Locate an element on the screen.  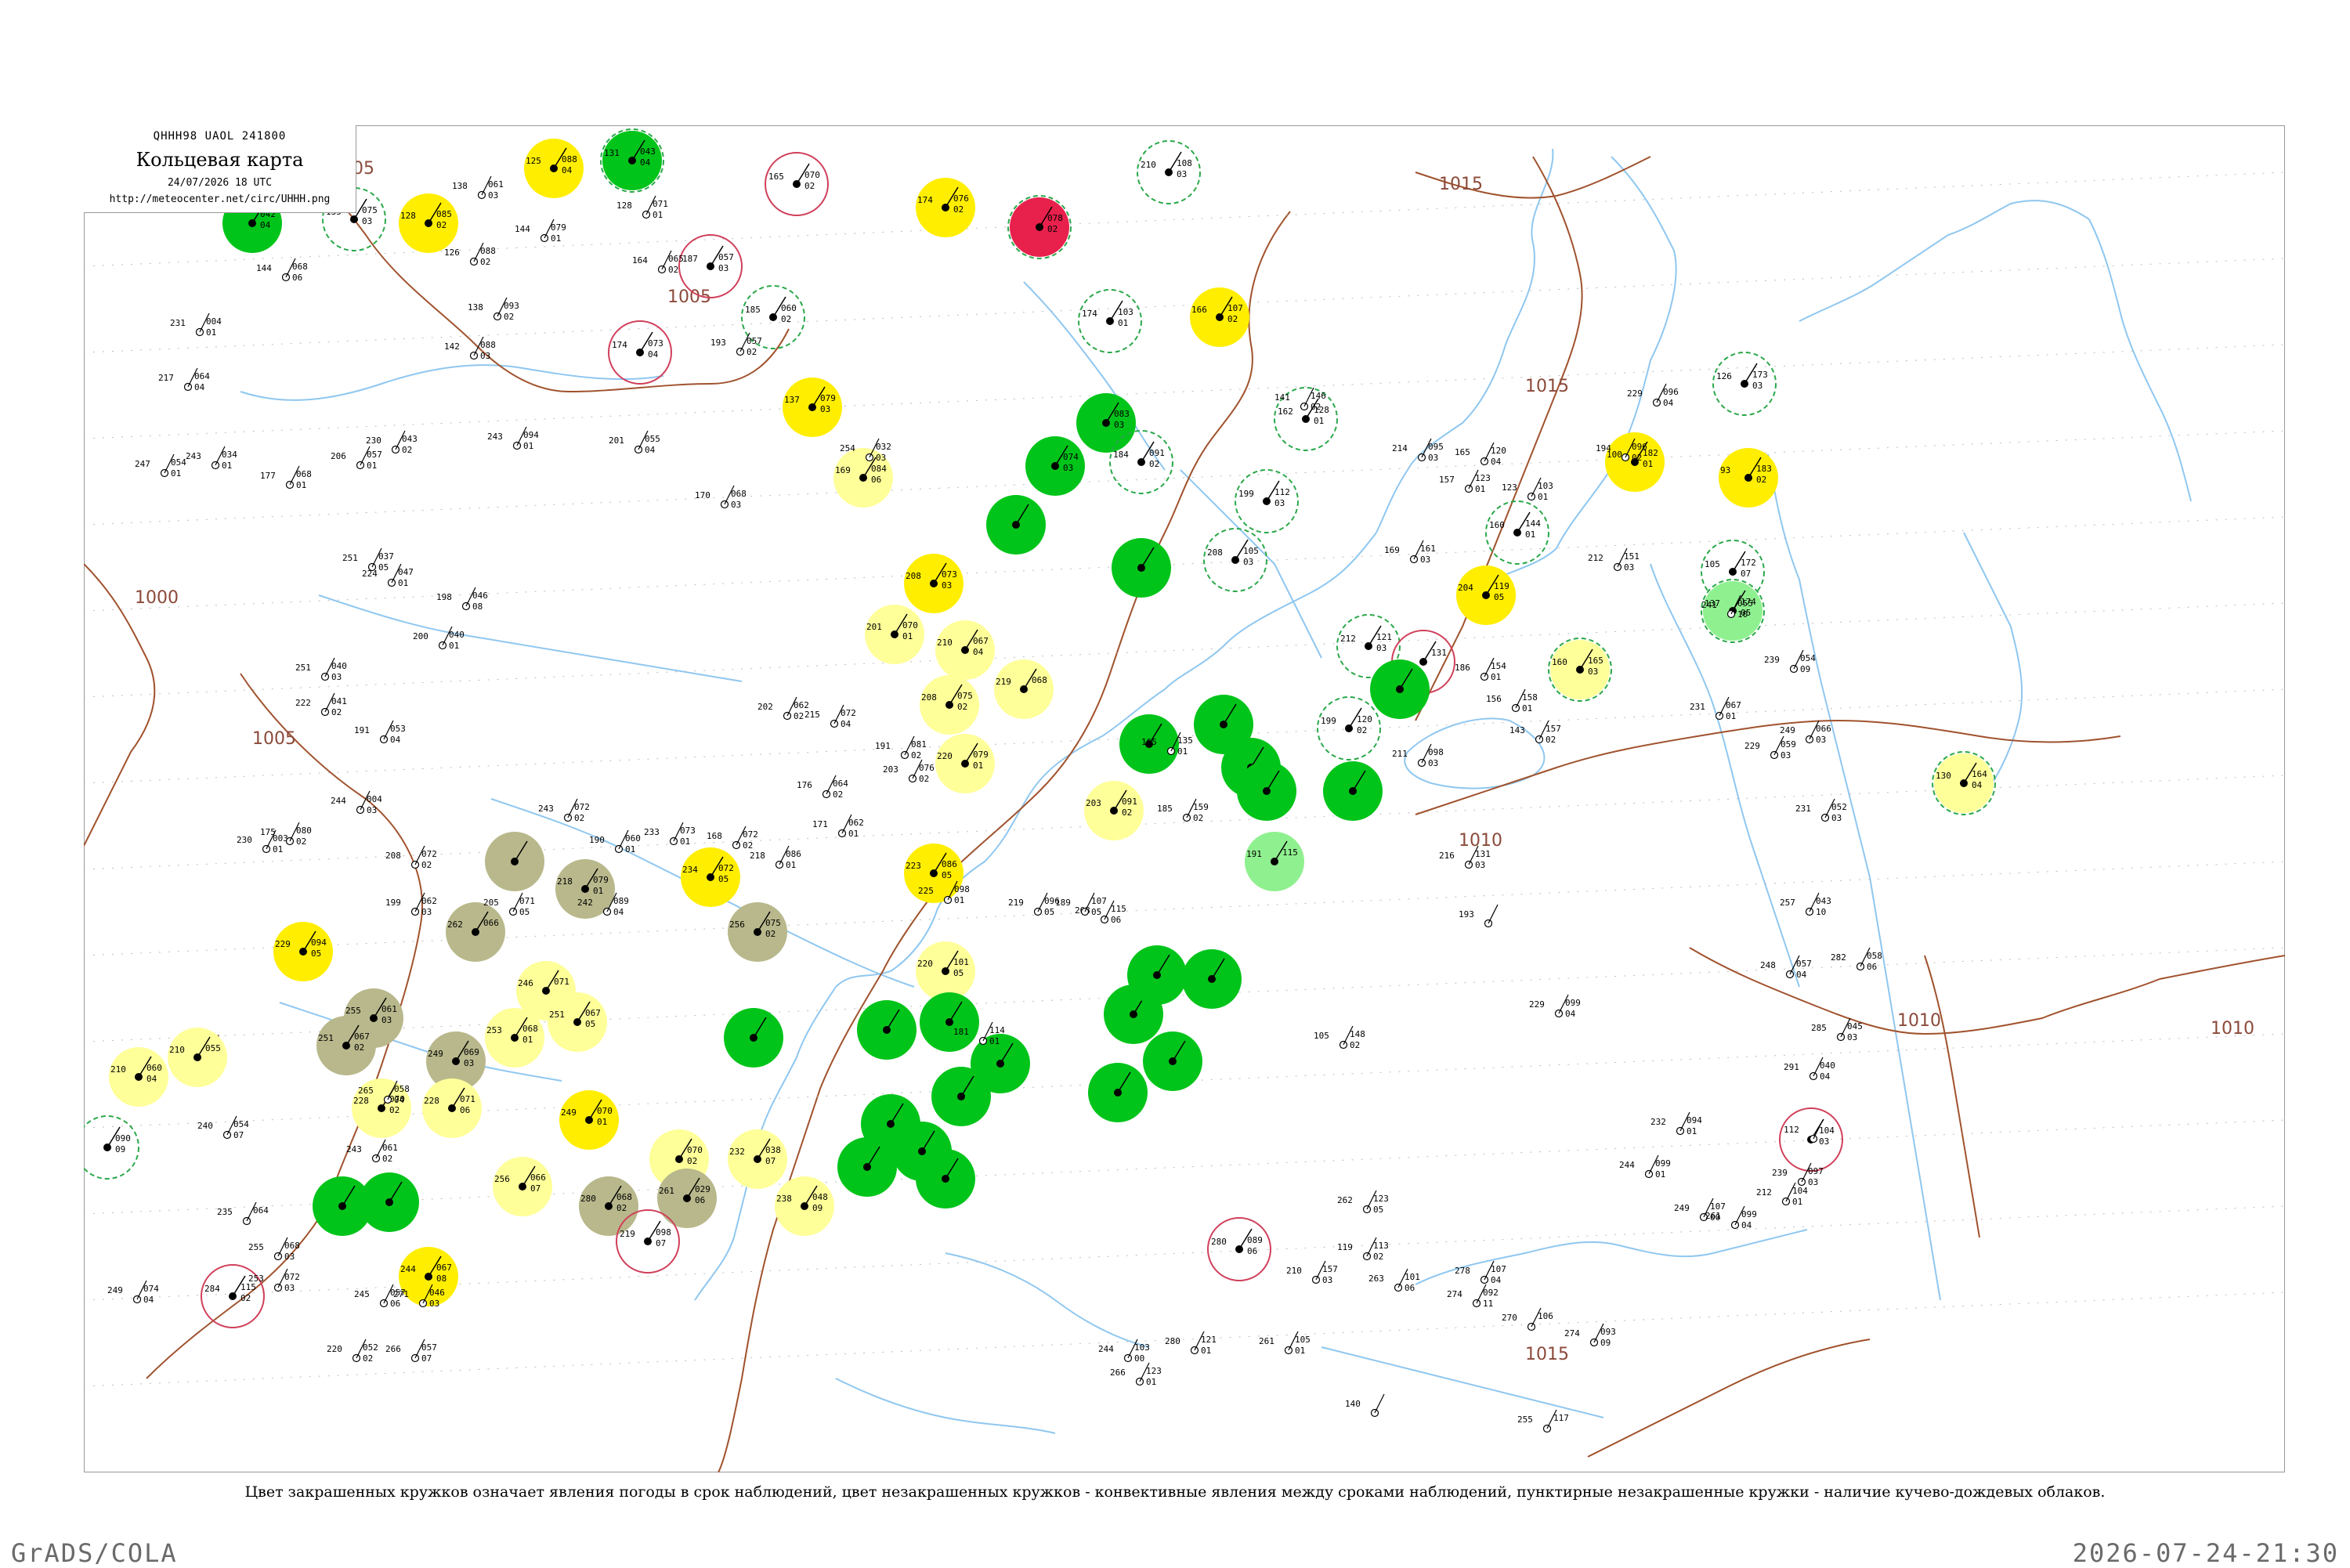
station-plot: 255 117 is located at coordinates (1543, 1421).